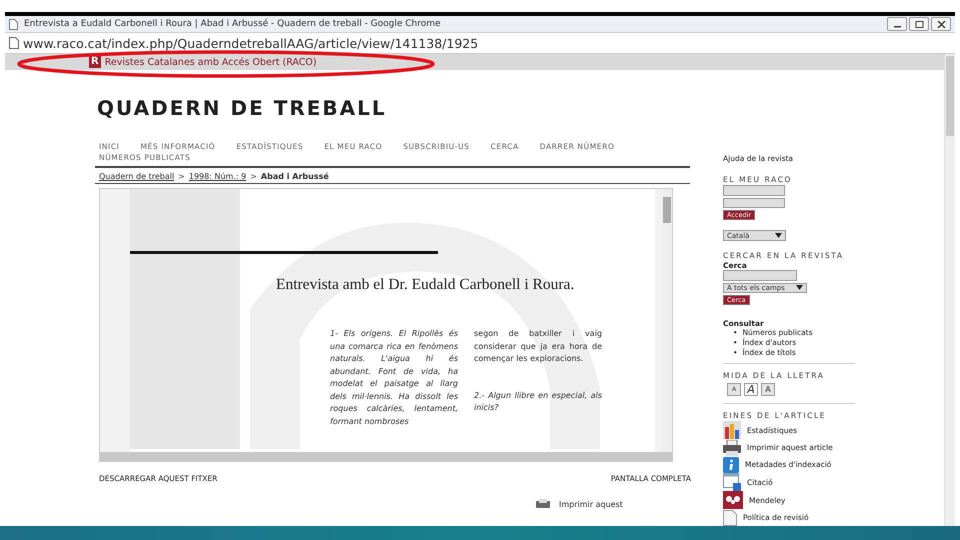 This screenshot has height=540, width=960. I want to click on minimize-button, so click(897, 24).